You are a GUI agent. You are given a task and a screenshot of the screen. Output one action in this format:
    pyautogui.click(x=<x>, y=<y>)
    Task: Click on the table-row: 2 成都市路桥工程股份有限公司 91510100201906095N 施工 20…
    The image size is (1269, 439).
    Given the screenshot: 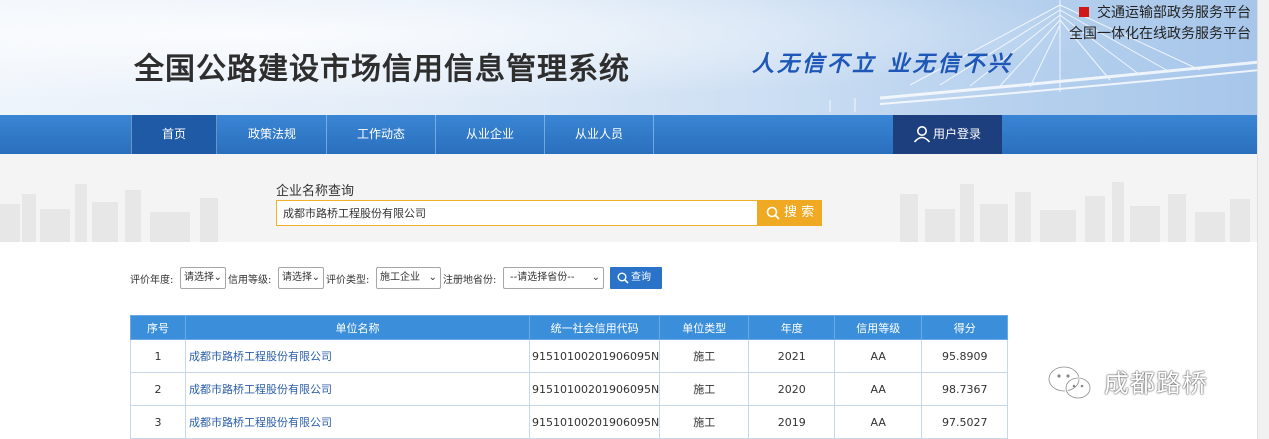 What is the action you would take?
    pyautogui.click(x=569, y=389)
    